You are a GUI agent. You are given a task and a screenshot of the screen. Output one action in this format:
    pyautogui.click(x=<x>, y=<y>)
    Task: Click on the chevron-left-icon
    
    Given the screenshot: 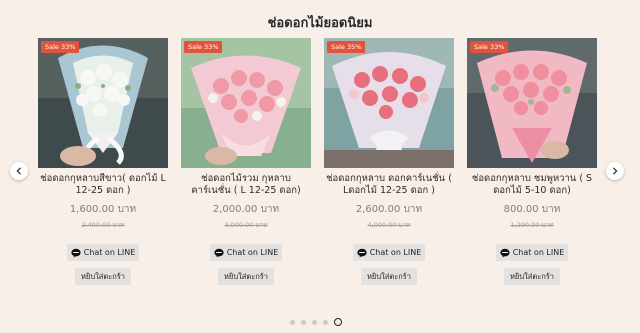 What is the action you would take?
    pyautogui.click(x=19, y=171)
    